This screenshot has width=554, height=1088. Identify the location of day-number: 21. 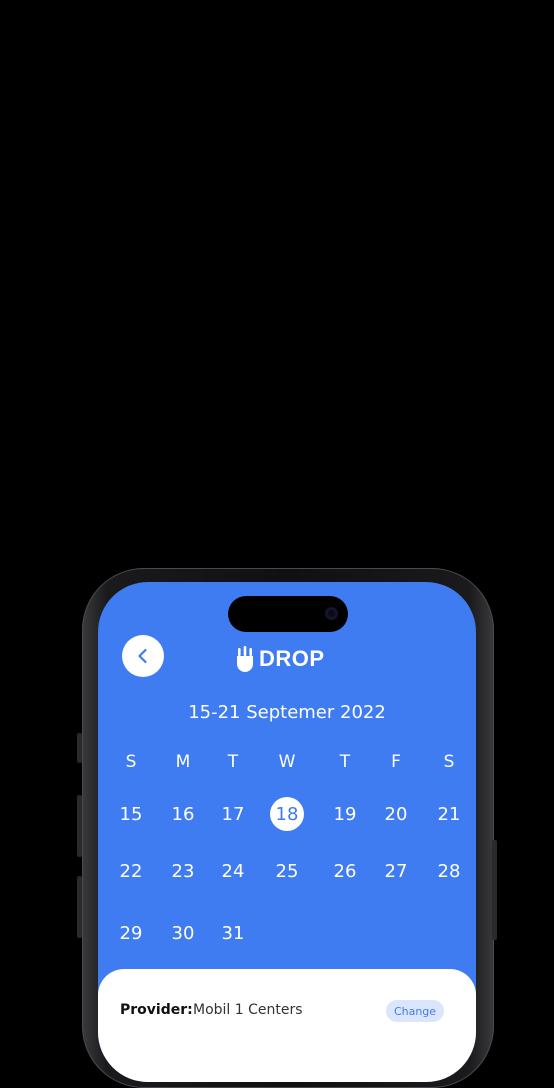
(449, 814).